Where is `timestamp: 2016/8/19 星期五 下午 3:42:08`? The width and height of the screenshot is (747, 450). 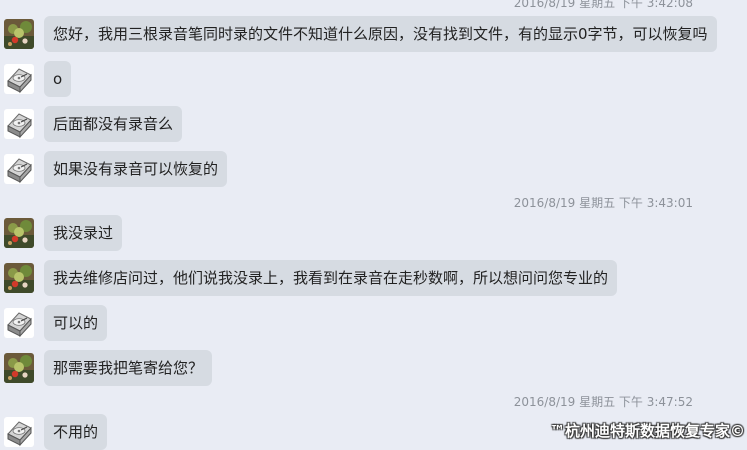
timestamp: 2016/8/19 星期五 下午 3:42:08 is located at coordinates (603, 5).